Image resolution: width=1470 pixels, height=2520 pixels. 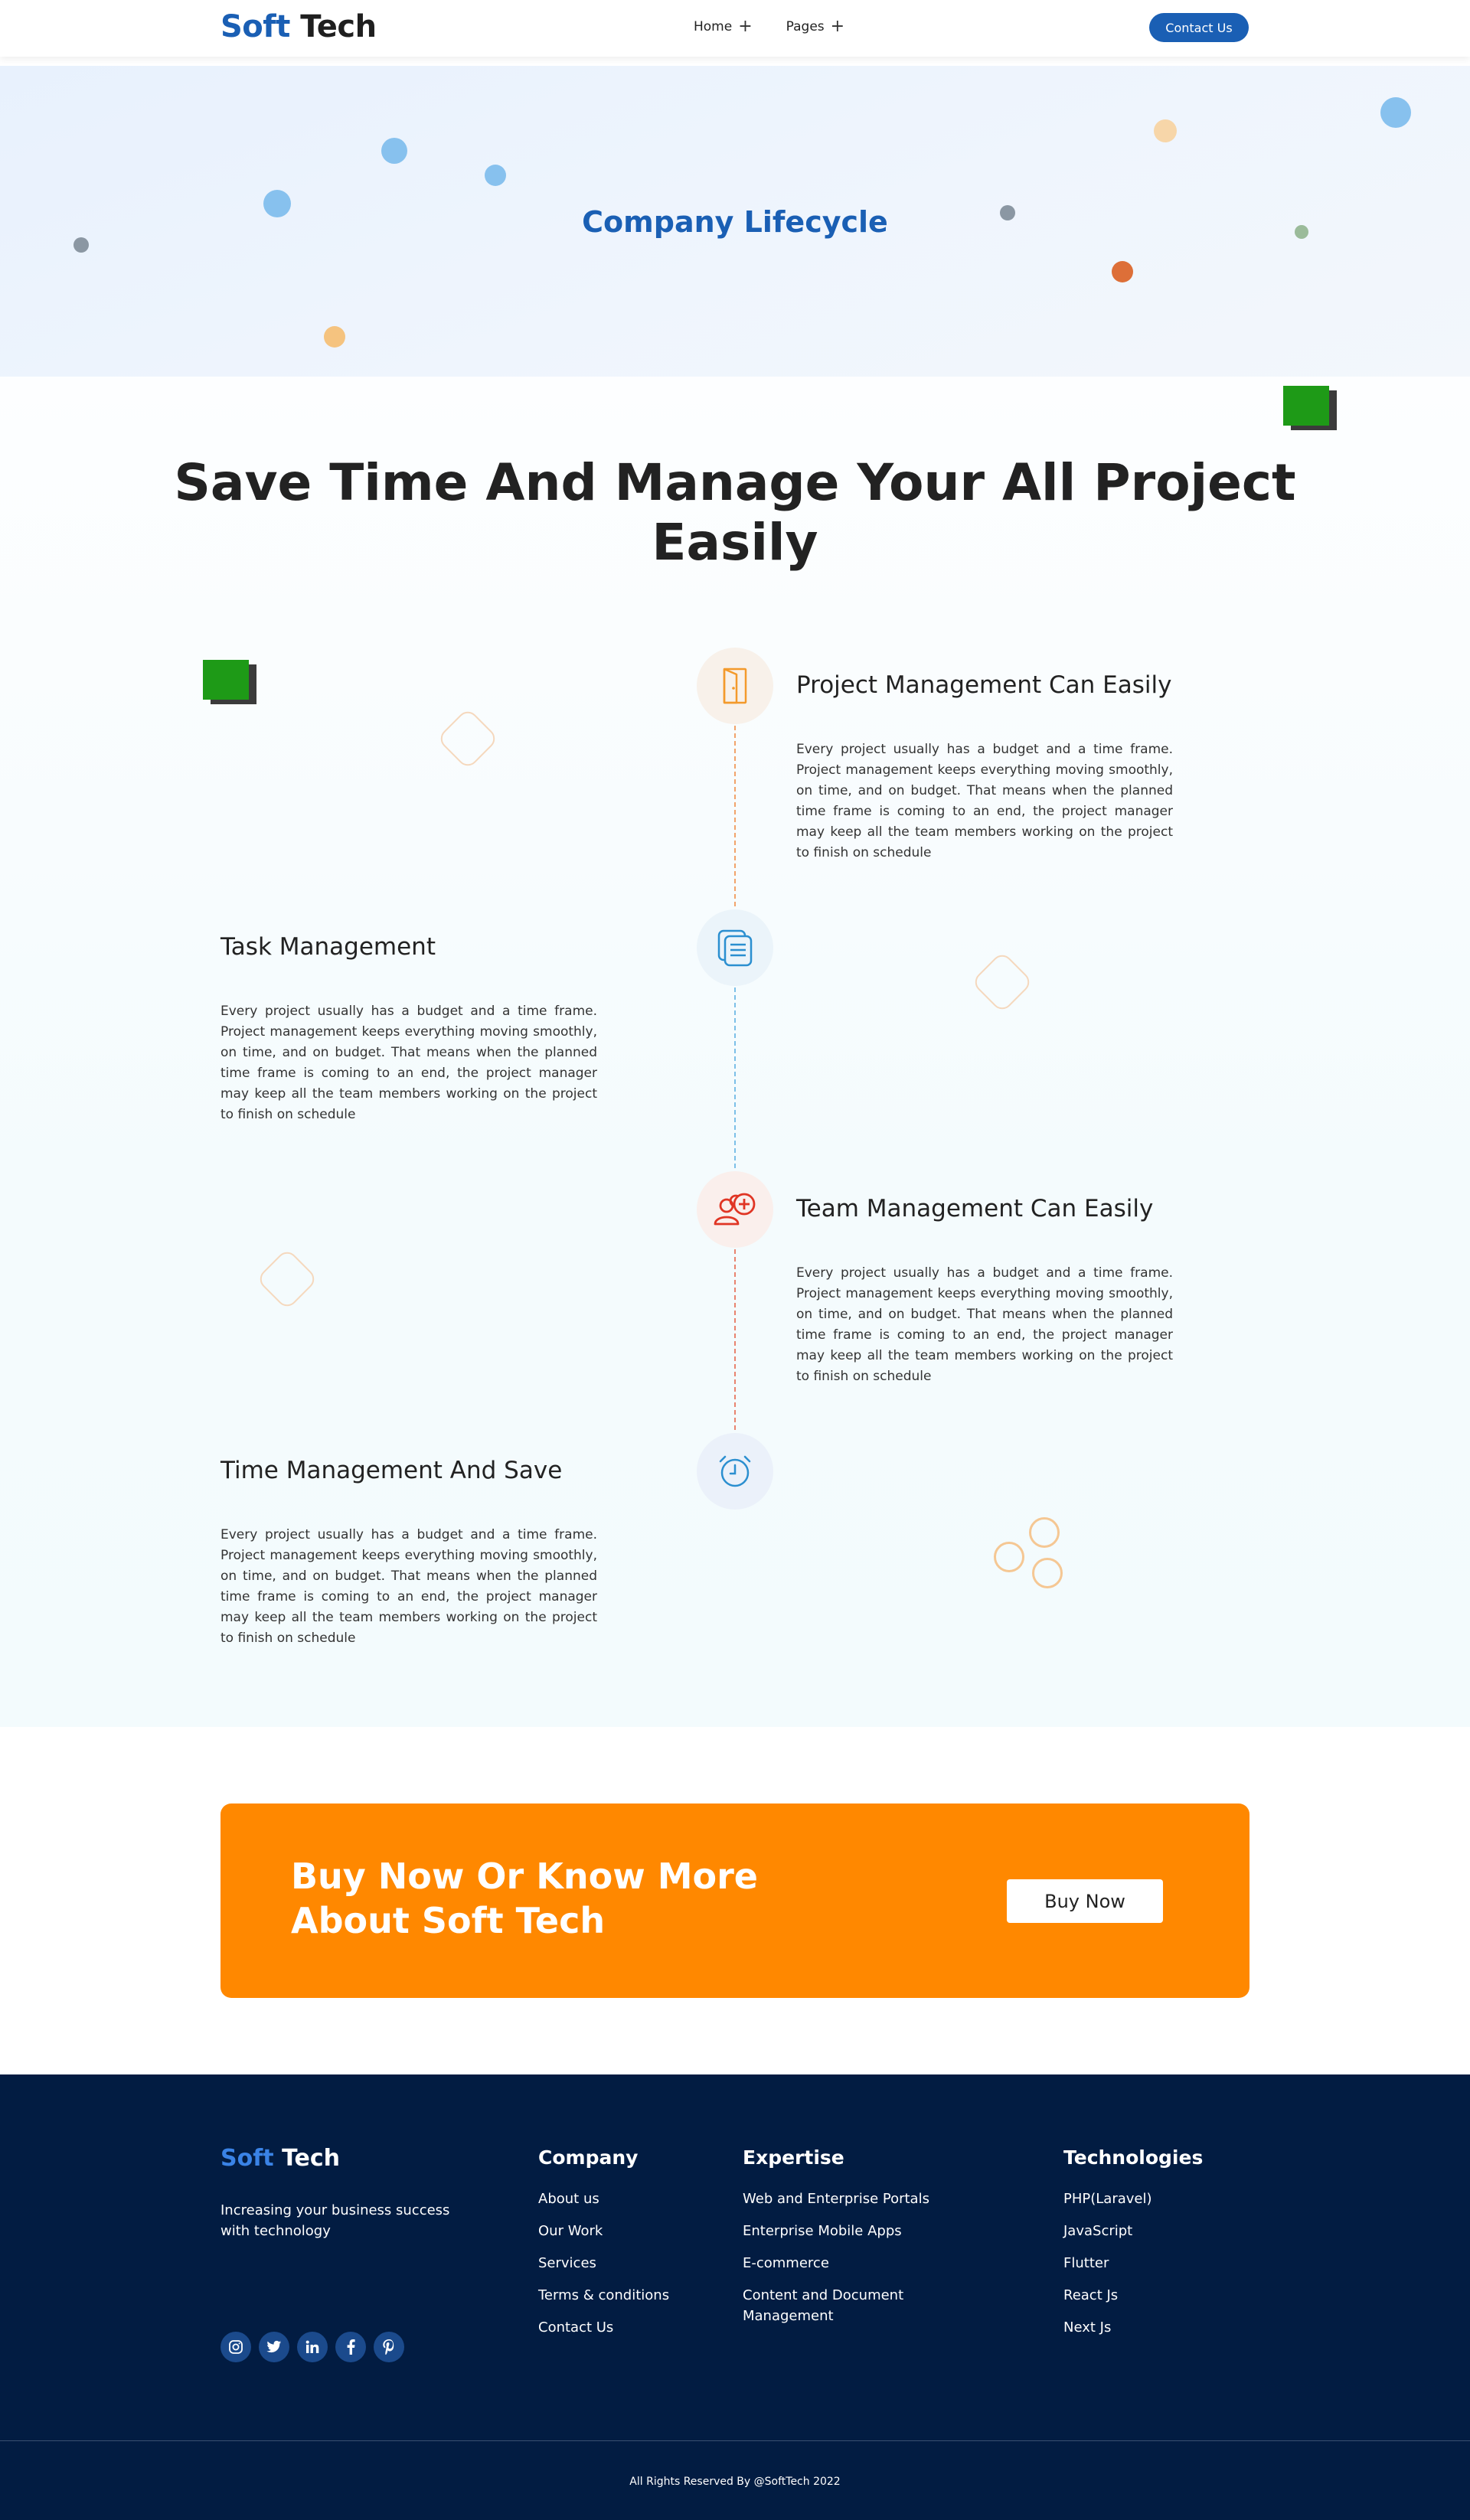 I want to click on hero-banner: Company Lifecycle, so click(x=735, y=221).